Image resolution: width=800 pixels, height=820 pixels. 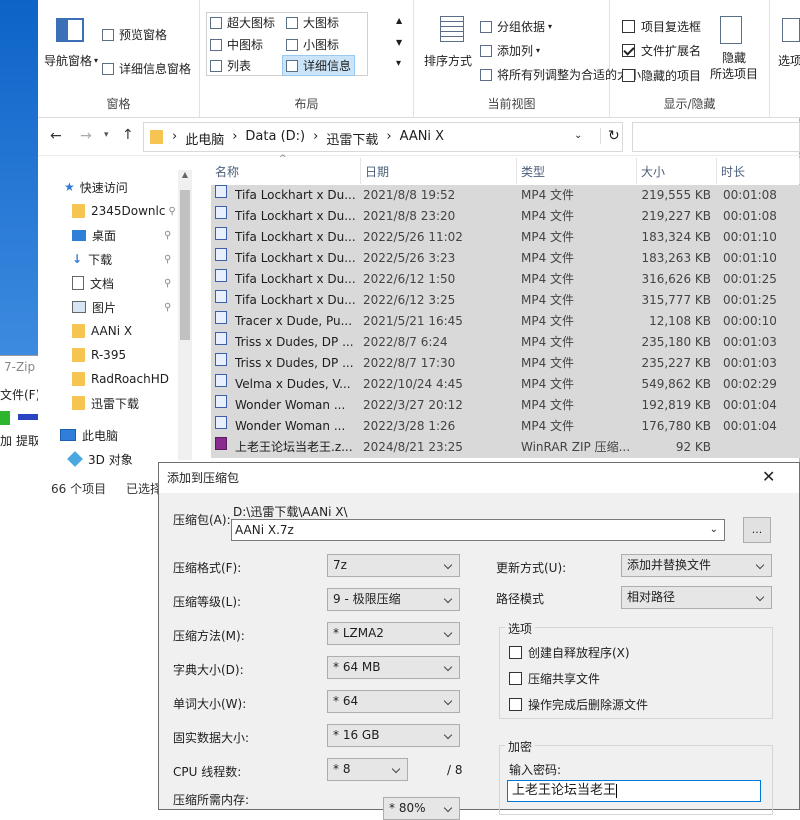 What do you see at coordinates (106, 135) in the screenshot?
I see `recent-chevron-icon: ▾` at bounding box center [106, 135].